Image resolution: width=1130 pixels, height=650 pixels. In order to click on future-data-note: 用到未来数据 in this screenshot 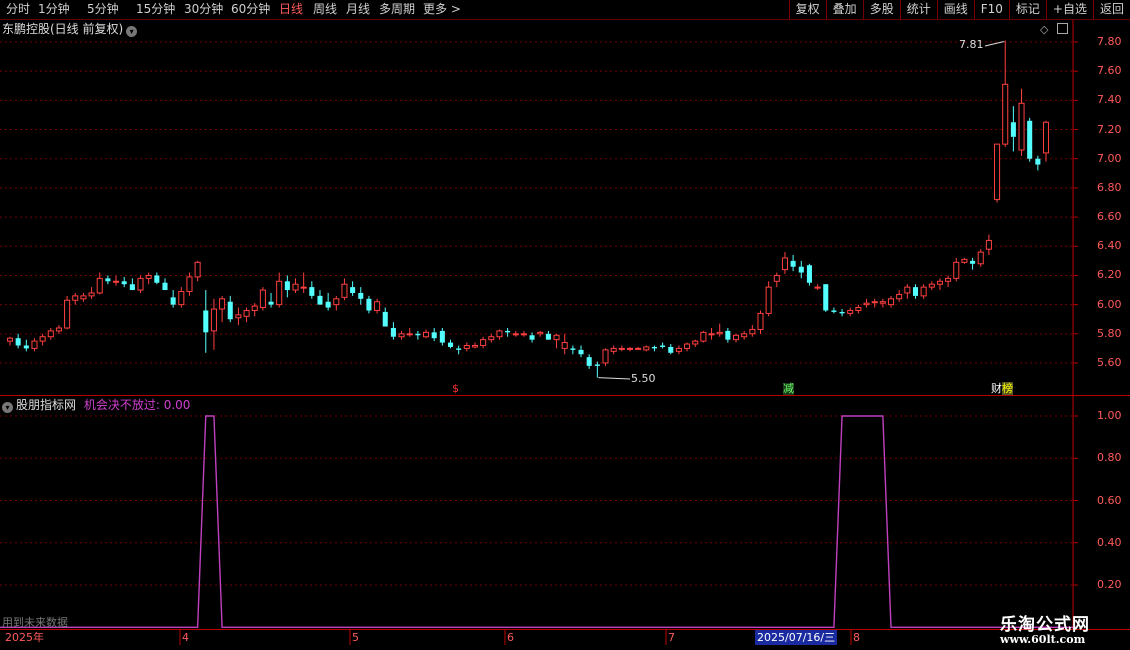, I will do `click(35, 622)`.